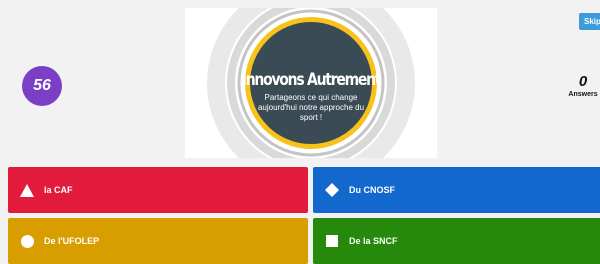  What do you see at coordinates (372, 190) in the screenshot?
I see `answer-label: Du CNOSF` at bounding box center [372, 190].